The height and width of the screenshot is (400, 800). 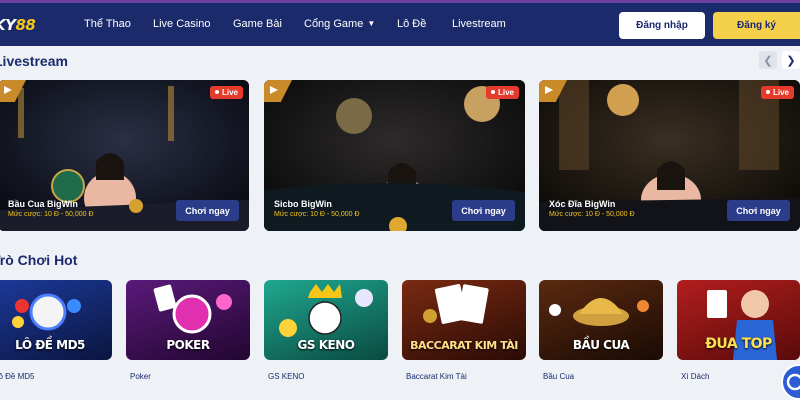 I want to click on nav-item-card-games: Game Bài, so click(x=257, y=24).